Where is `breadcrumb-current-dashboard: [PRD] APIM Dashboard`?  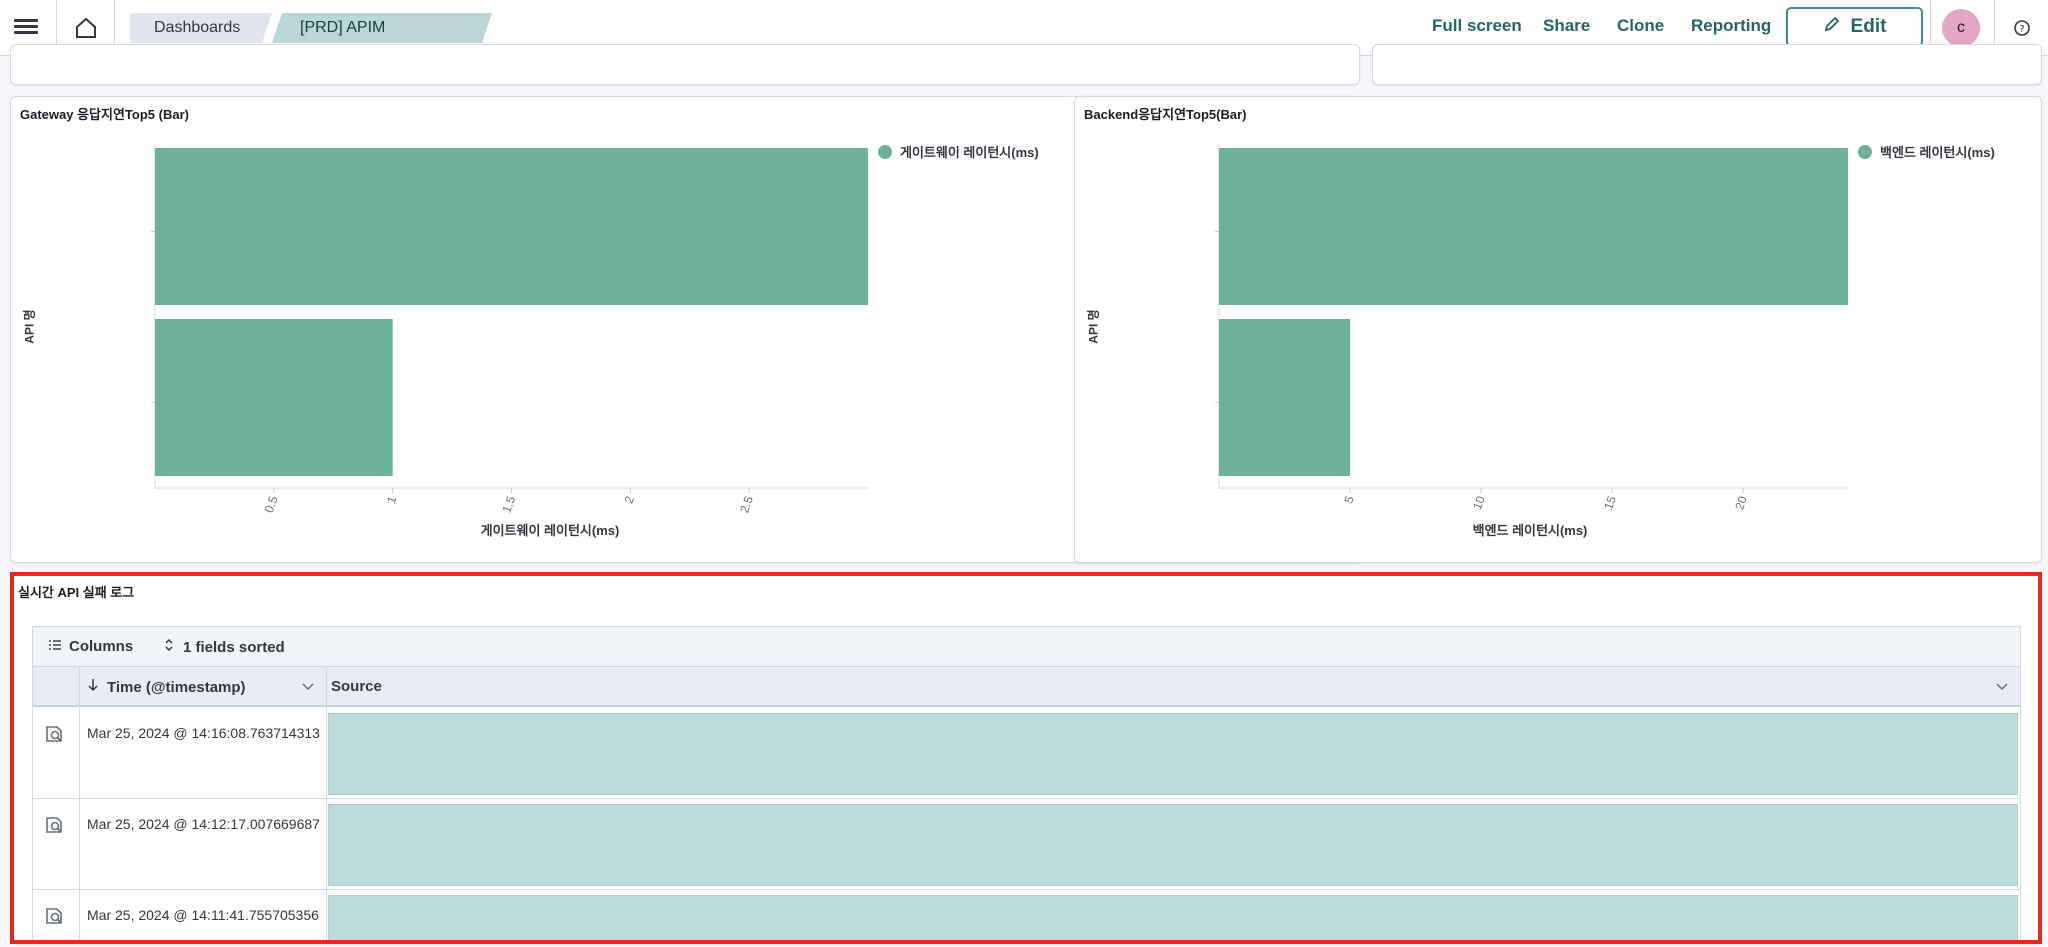 breadcrumb-current-dashboard: [PRD] APIM Dashboard is located at coordinates (382, 28).